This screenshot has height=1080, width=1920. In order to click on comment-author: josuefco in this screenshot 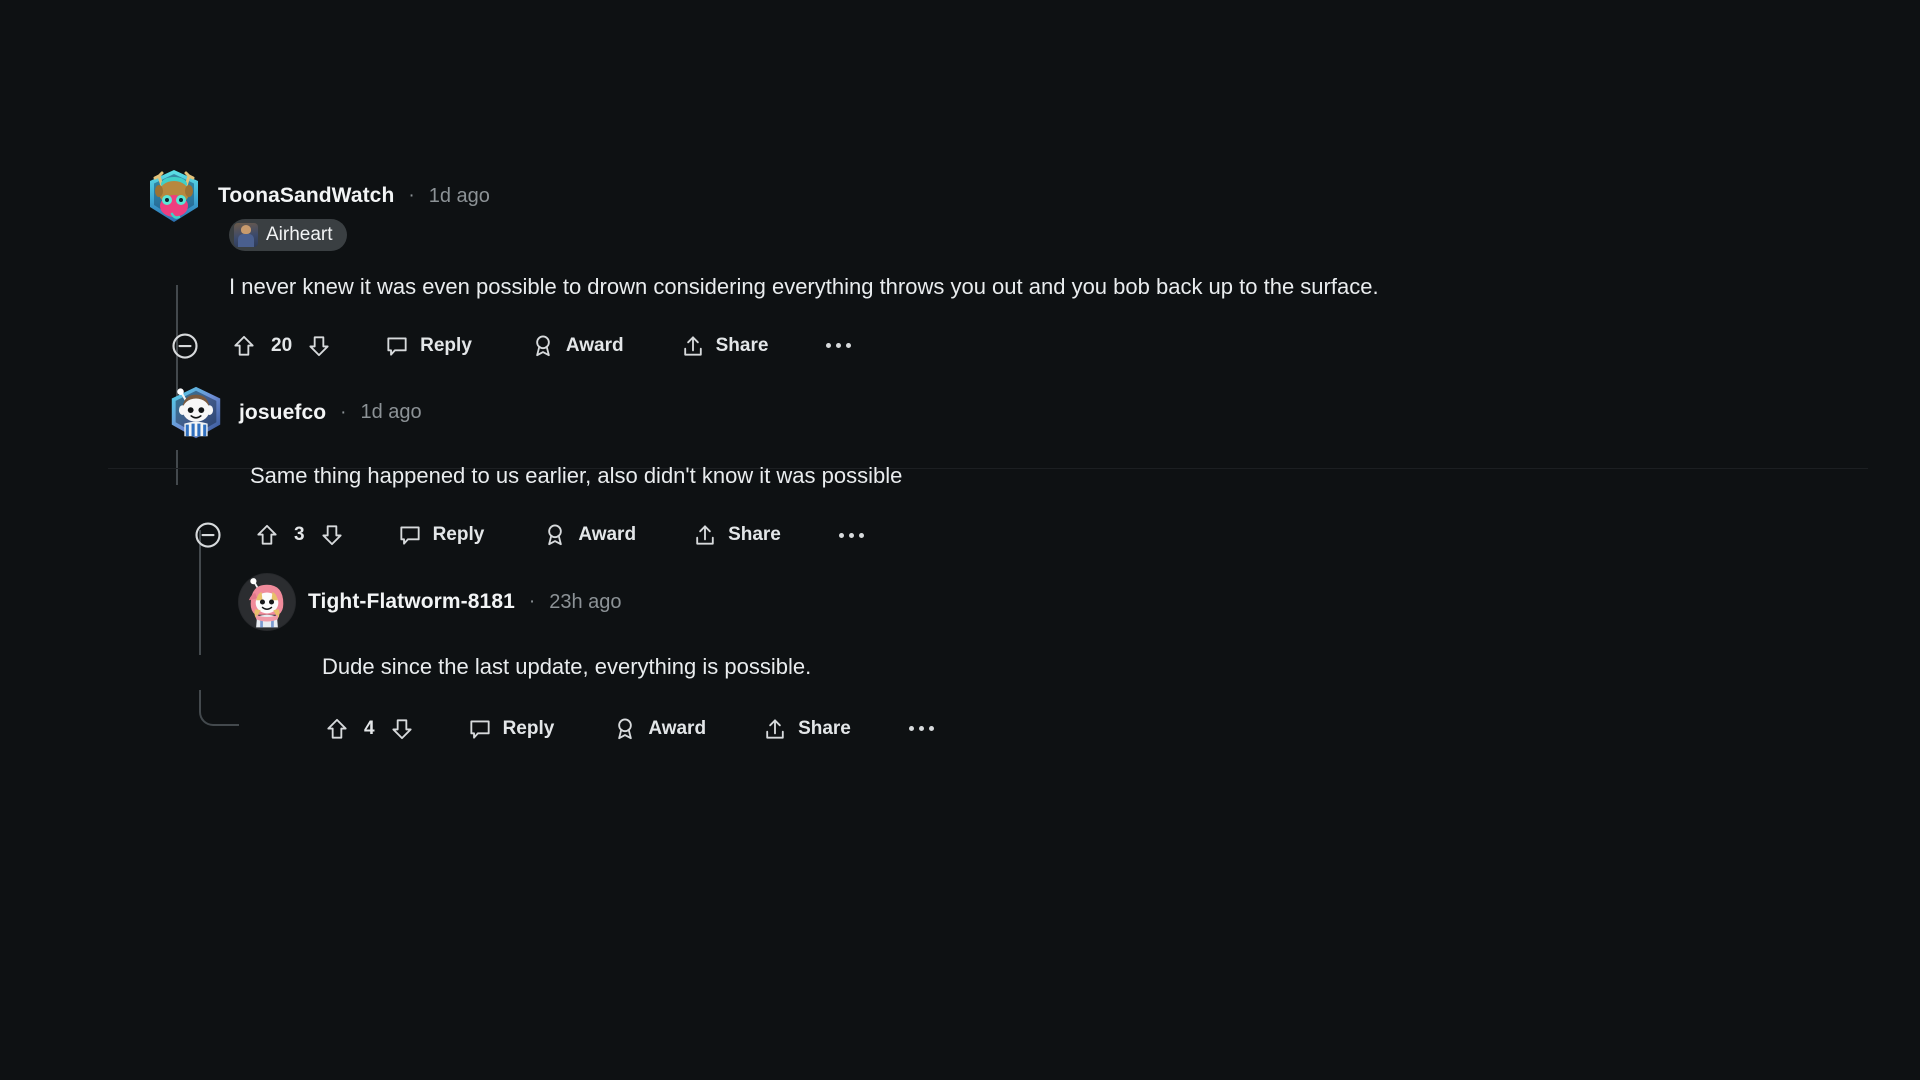, I will do `click(282, 413)`.